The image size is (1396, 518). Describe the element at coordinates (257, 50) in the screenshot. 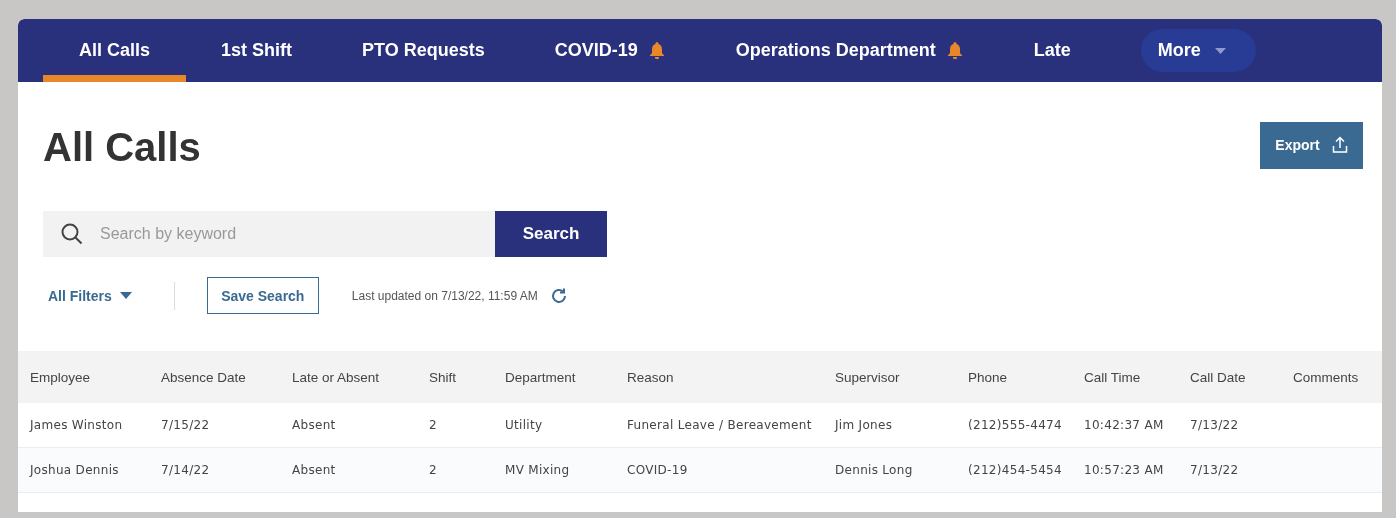

I see `nav-tab: 1st Shift` at that location.